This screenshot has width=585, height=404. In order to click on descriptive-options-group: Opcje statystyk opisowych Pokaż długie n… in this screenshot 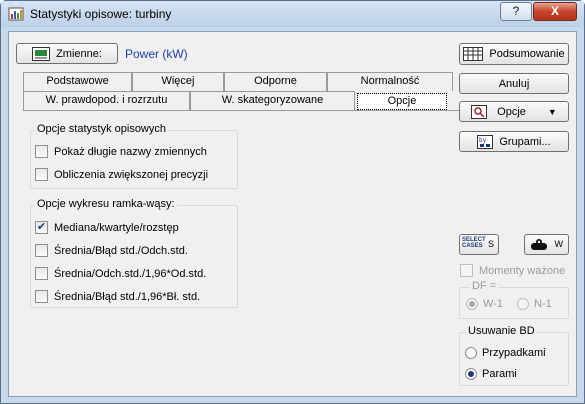, I will do `click(134, 156)`.